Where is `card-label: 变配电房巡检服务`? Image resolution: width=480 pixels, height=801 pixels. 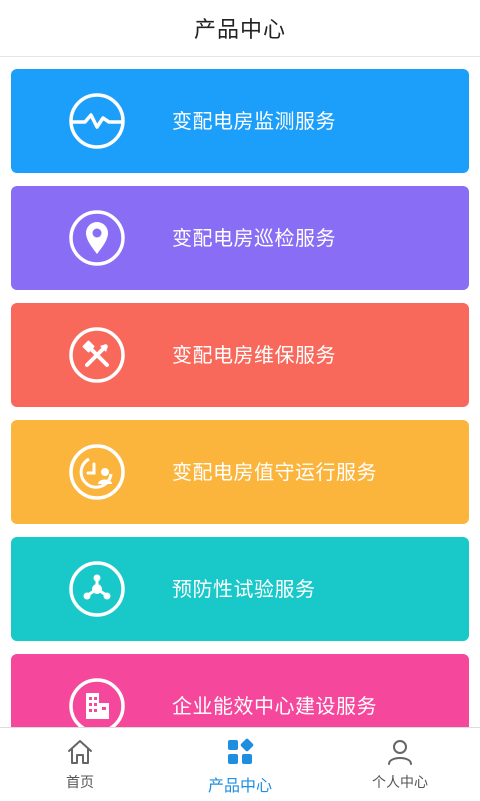 card-label: 变配电房巡检服务 is located at coordinates (254, 238).